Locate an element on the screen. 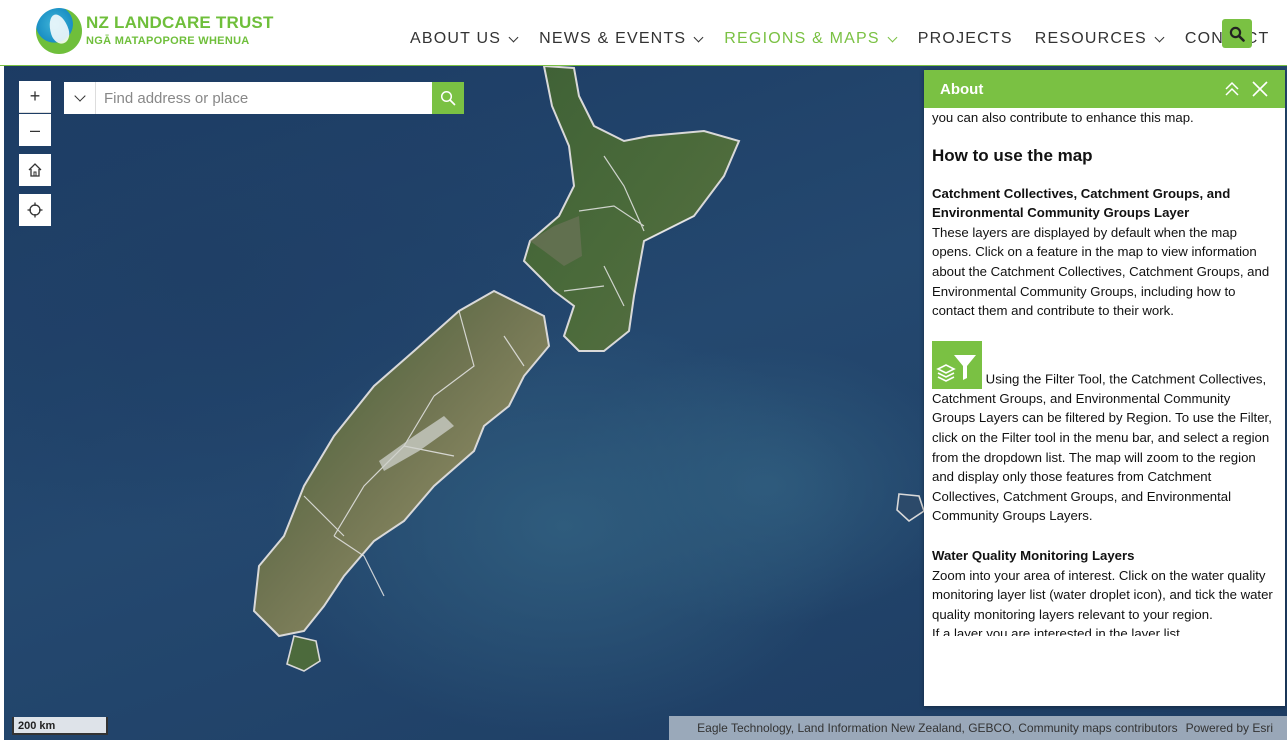 This screenshot has height=740, width=1287. logo-subtitle: NGĀ MATAPOPORE WHENUA is located at coordinates (168, 41).